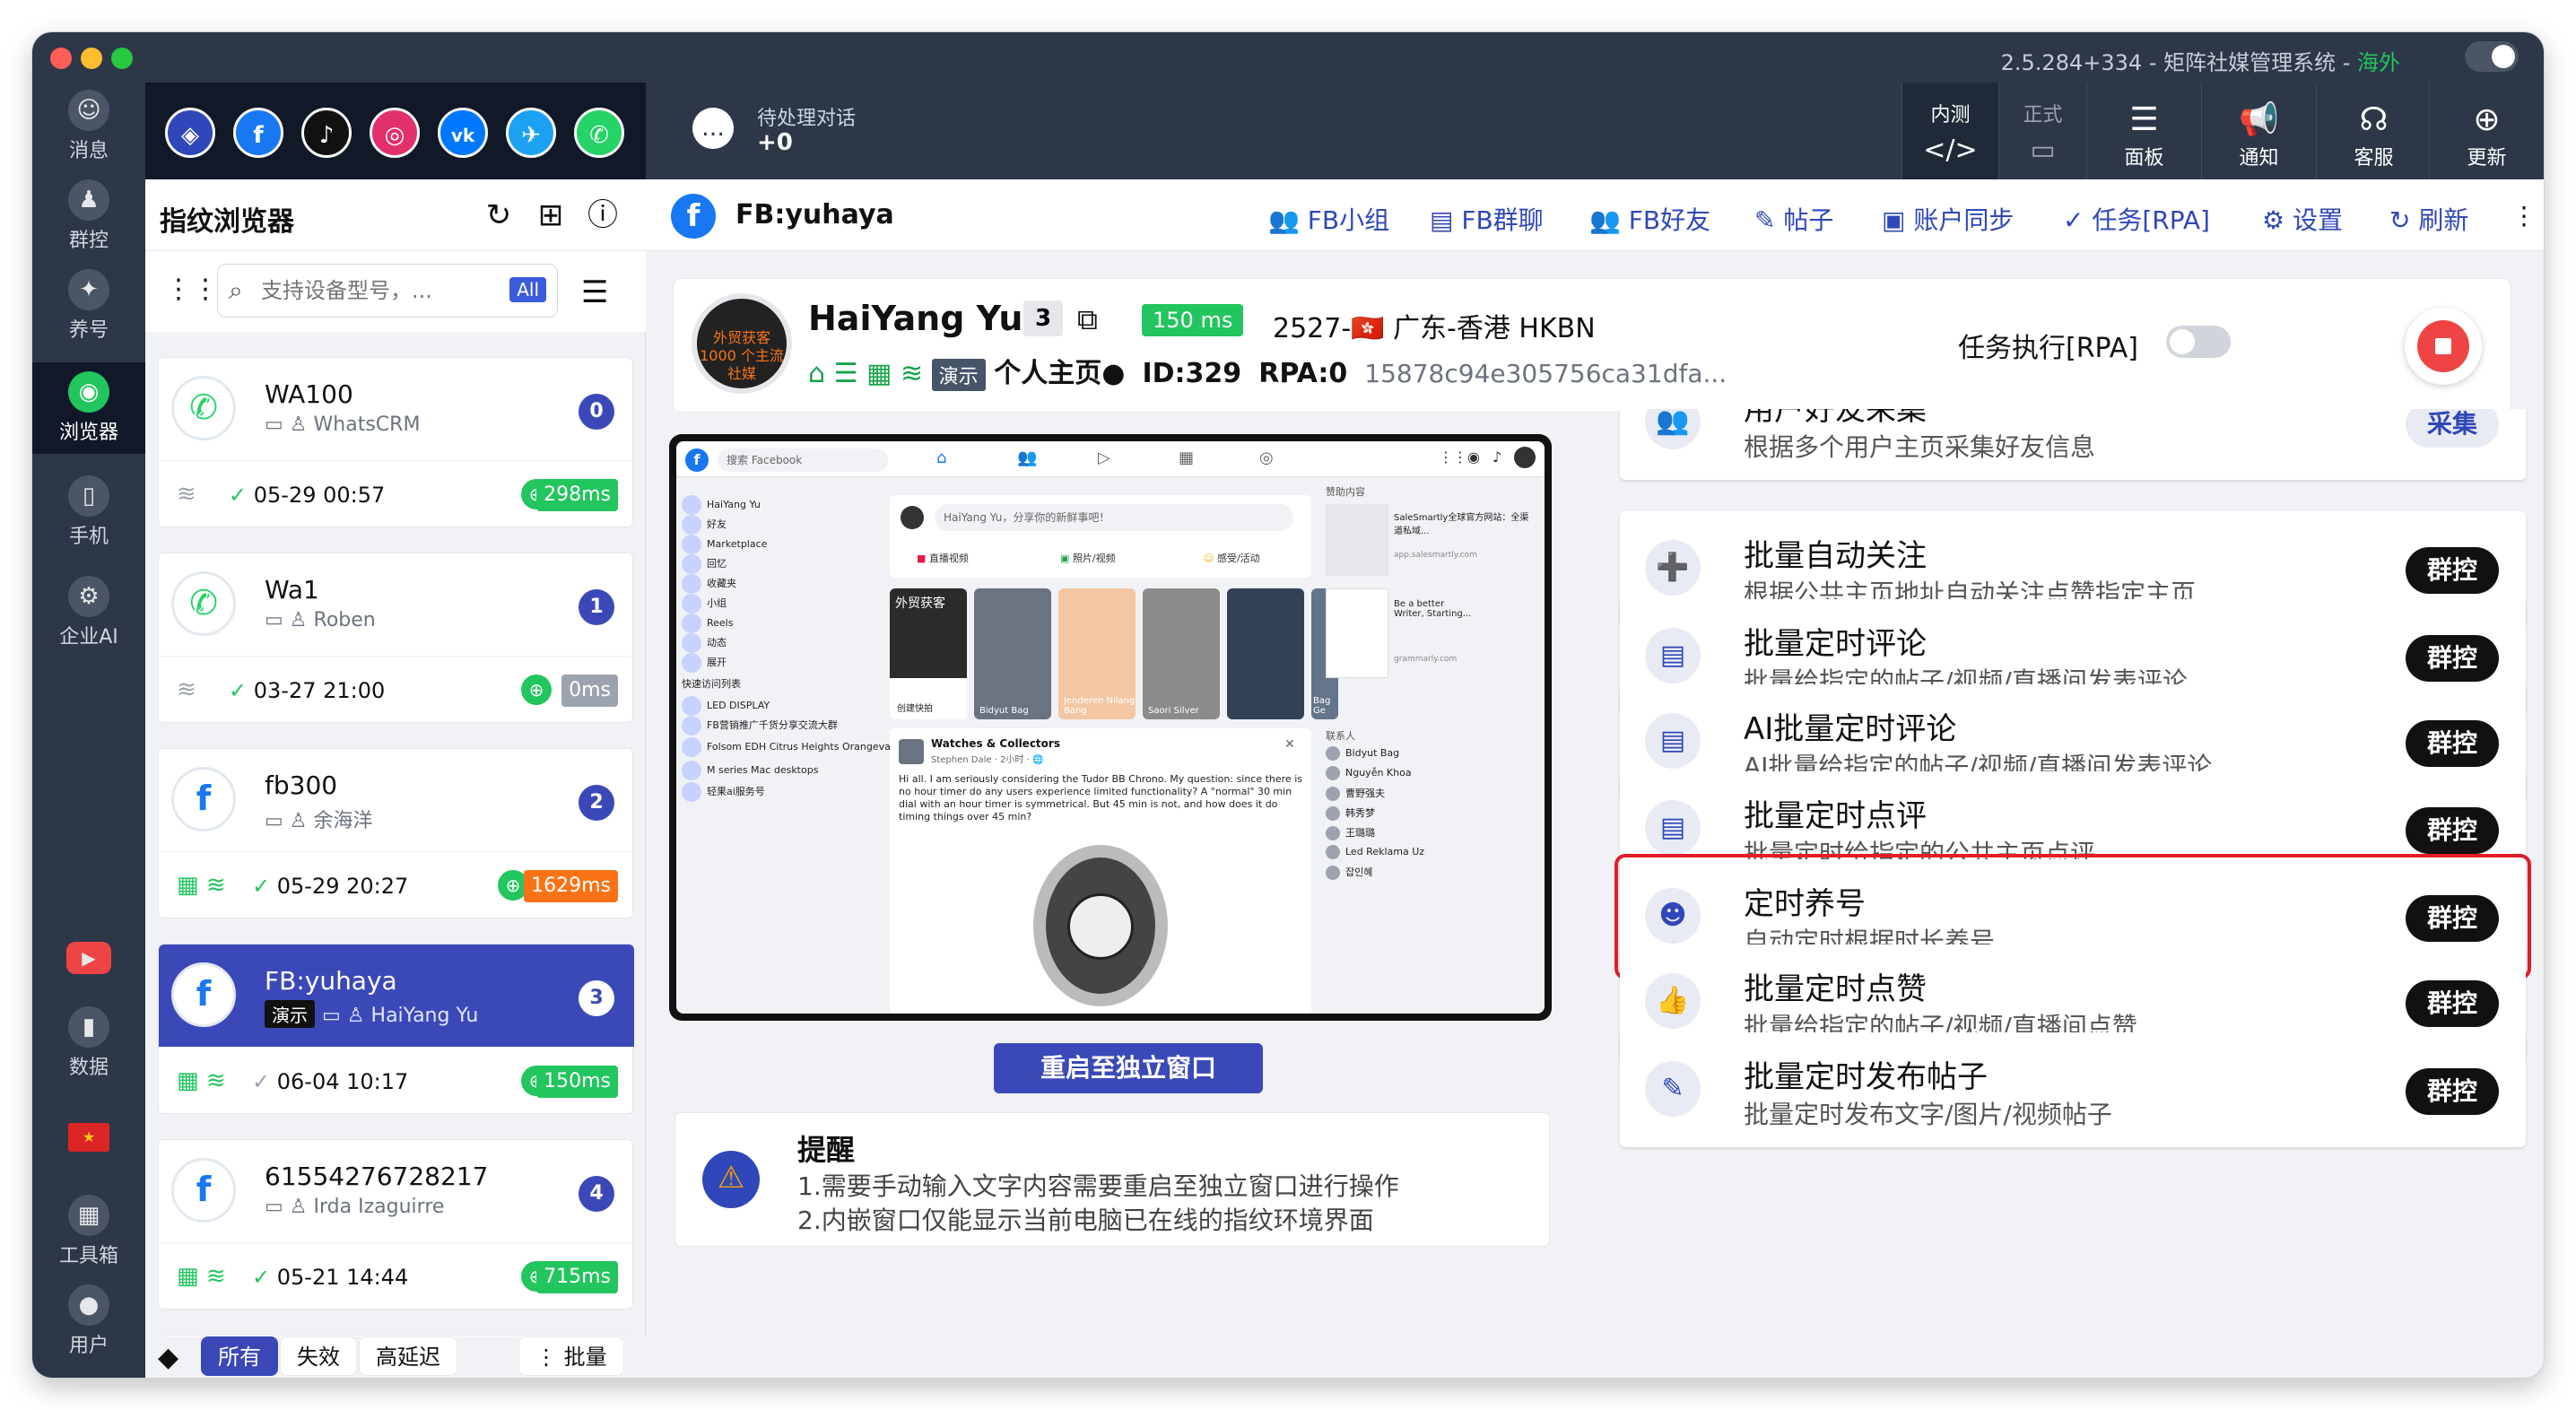 The width and height of the screenshot is (2576, 1410). What do you see at coordinates (2198, 342) in the screenshot?
I see `rpa-toggle` at bounding box center [2198, 342].